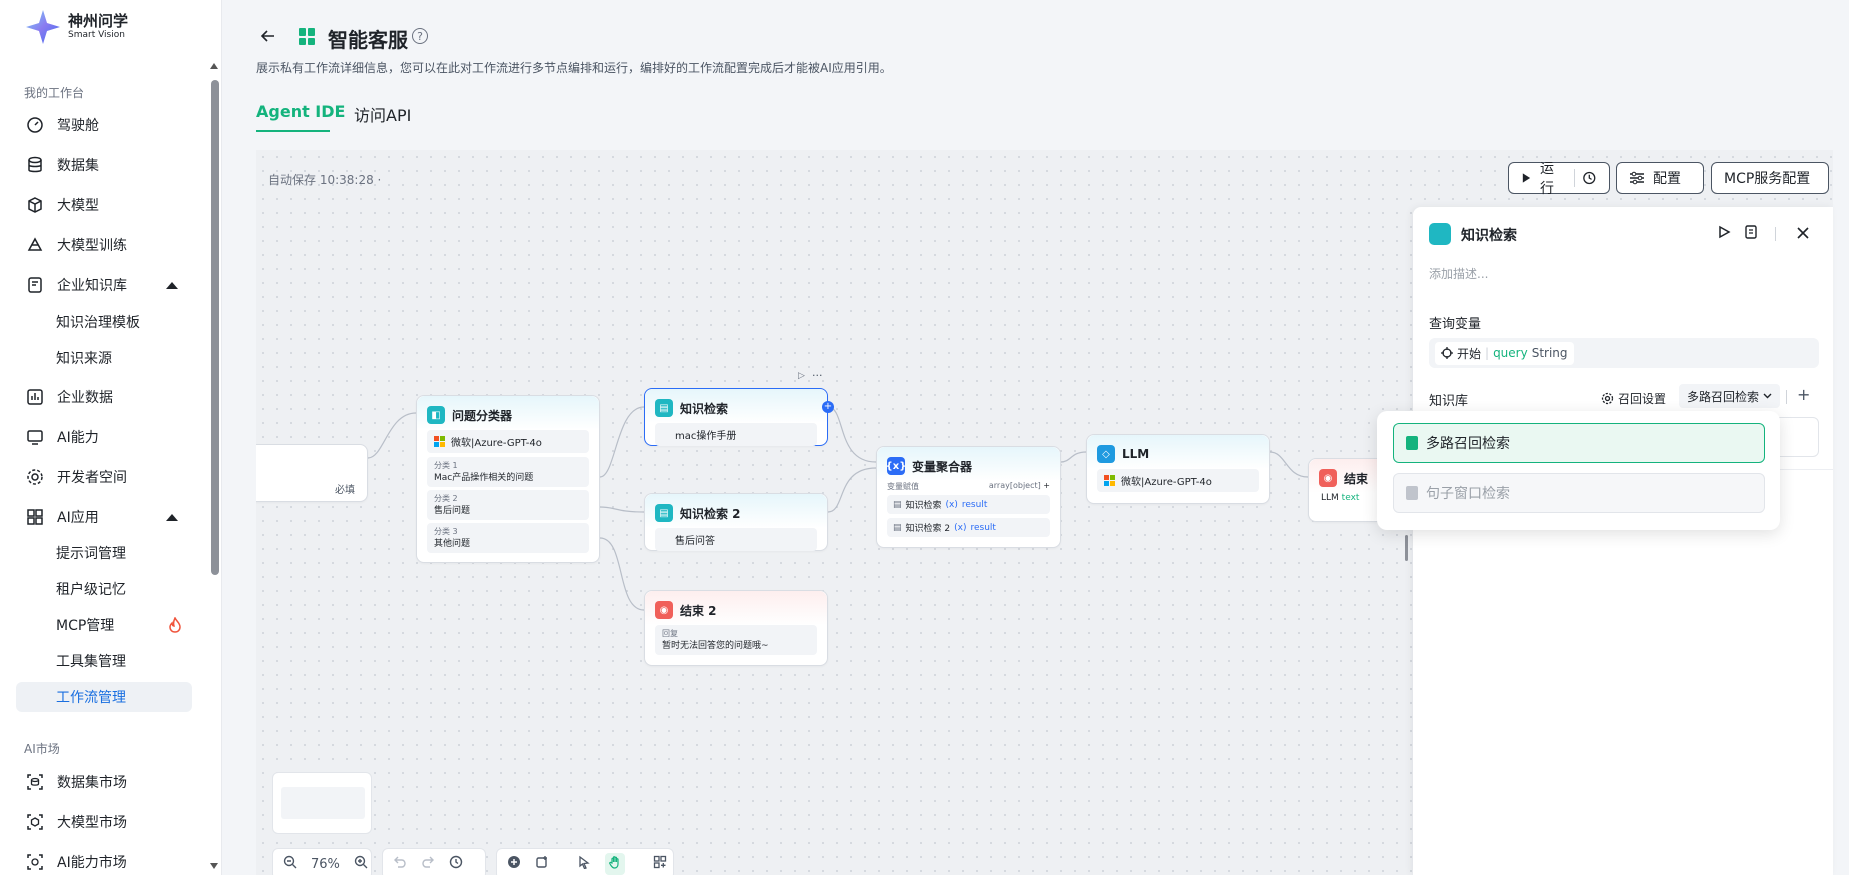 This screenshot has height=875, width=1849. Describe the element at coordinates (400, 864) in the screenshot. I see `undo-icon` at that location.